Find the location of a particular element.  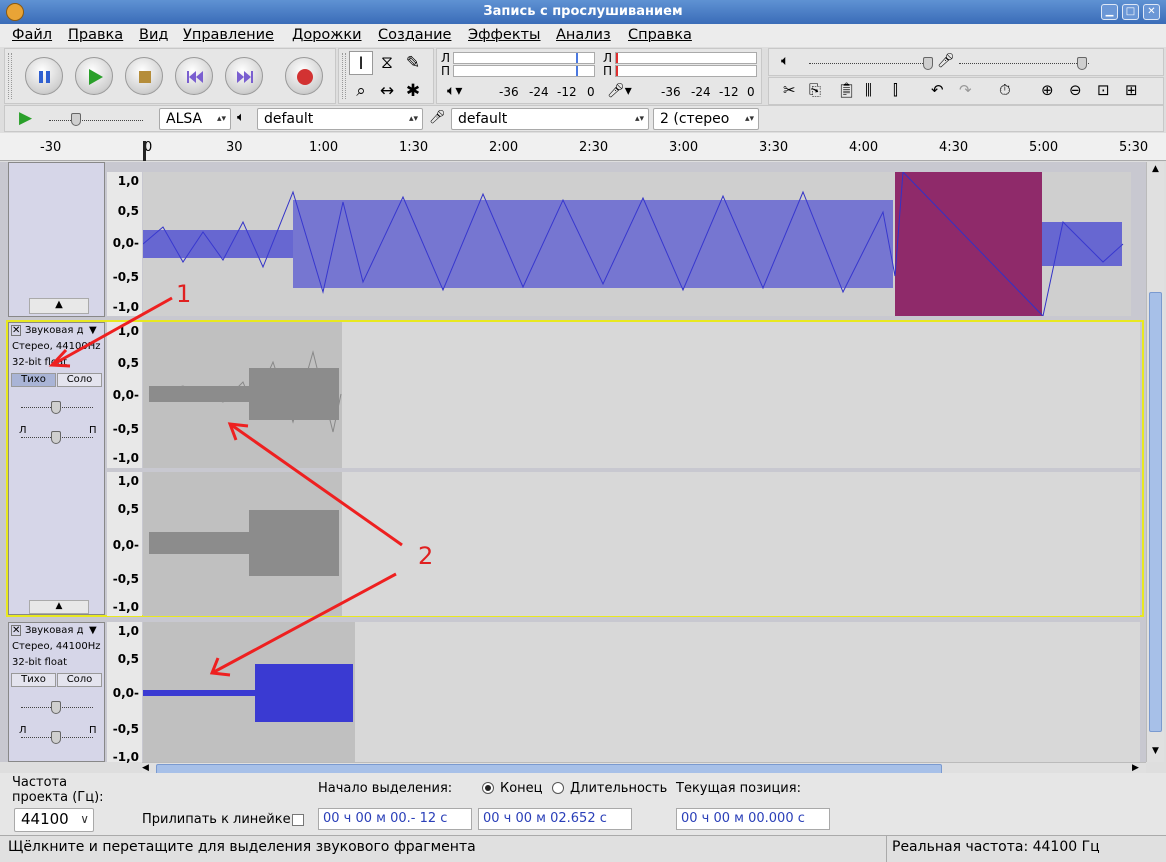

length-radio is located at coordinates (558, 788).